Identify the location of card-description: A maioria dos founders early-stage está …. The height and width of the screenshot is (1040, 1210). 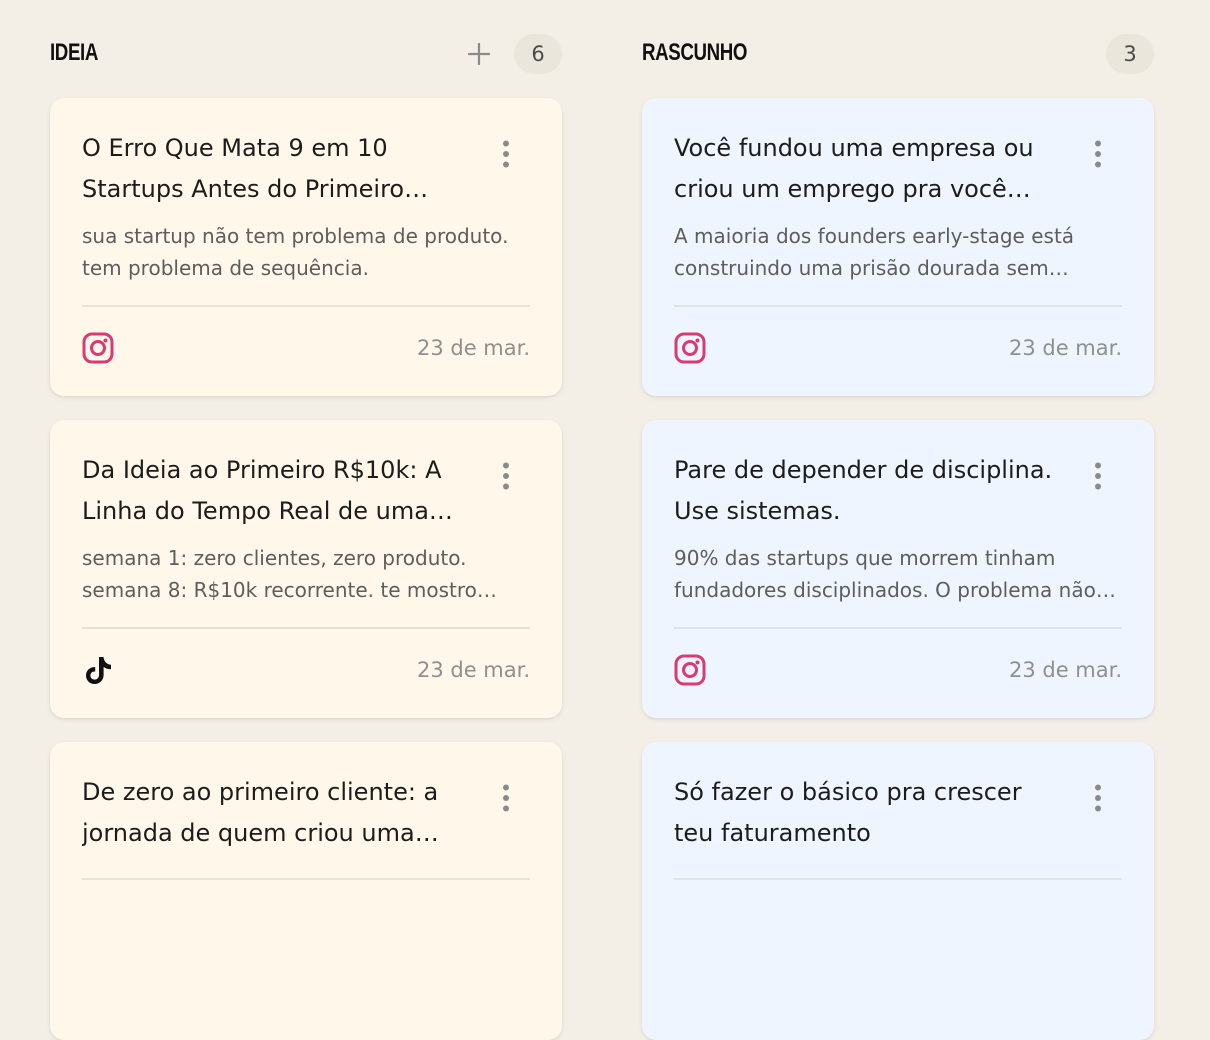
(874, 252).